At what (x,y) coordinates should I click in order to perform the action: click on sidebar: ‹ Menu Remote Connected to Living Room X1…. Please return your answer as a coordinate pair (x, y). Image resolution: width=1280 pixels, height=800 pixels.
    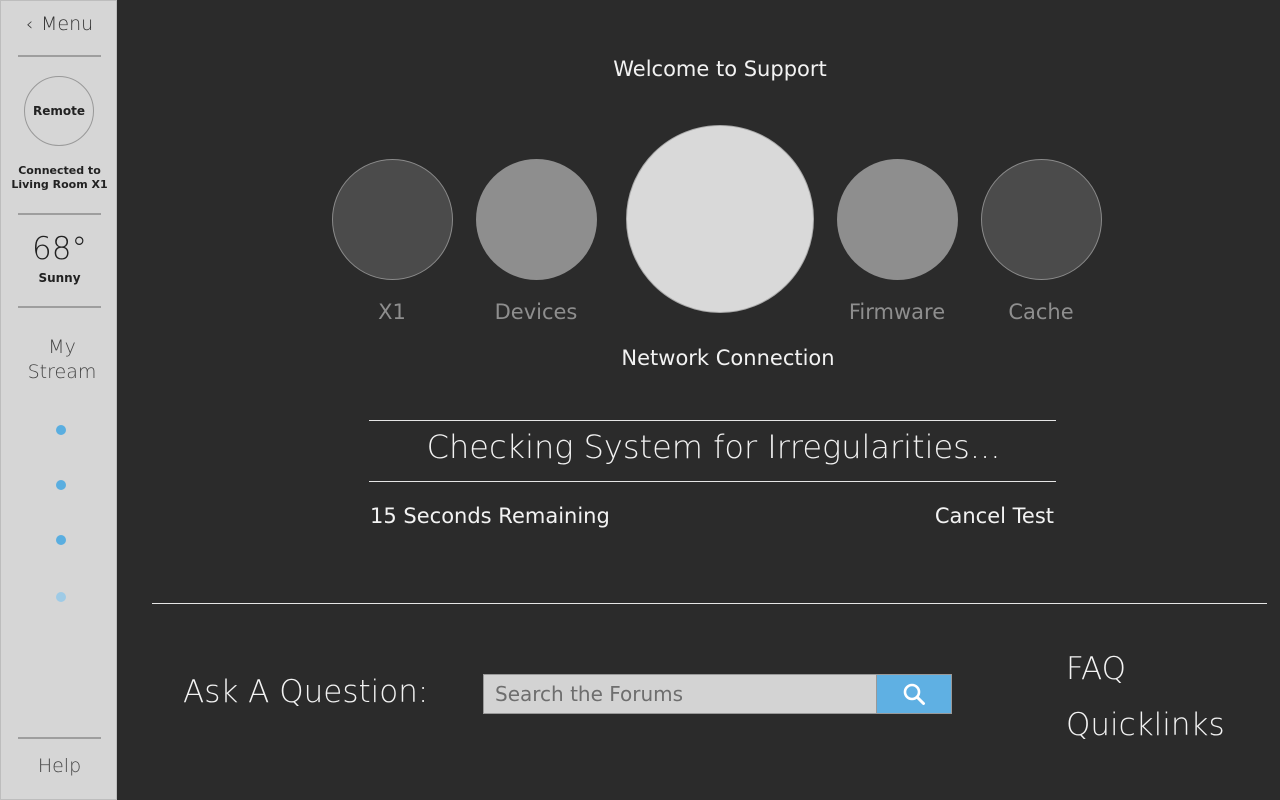
    Looking at the image, I should click on (58, 400).